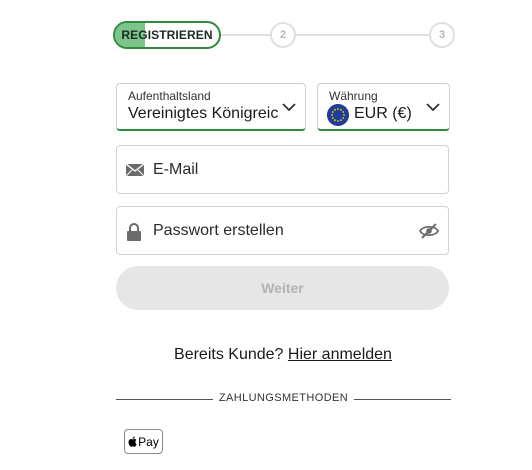 The height and width of the screenshot is (470, 532). I want to click on currency-select: Währung EUR (€), so click(383, 107).